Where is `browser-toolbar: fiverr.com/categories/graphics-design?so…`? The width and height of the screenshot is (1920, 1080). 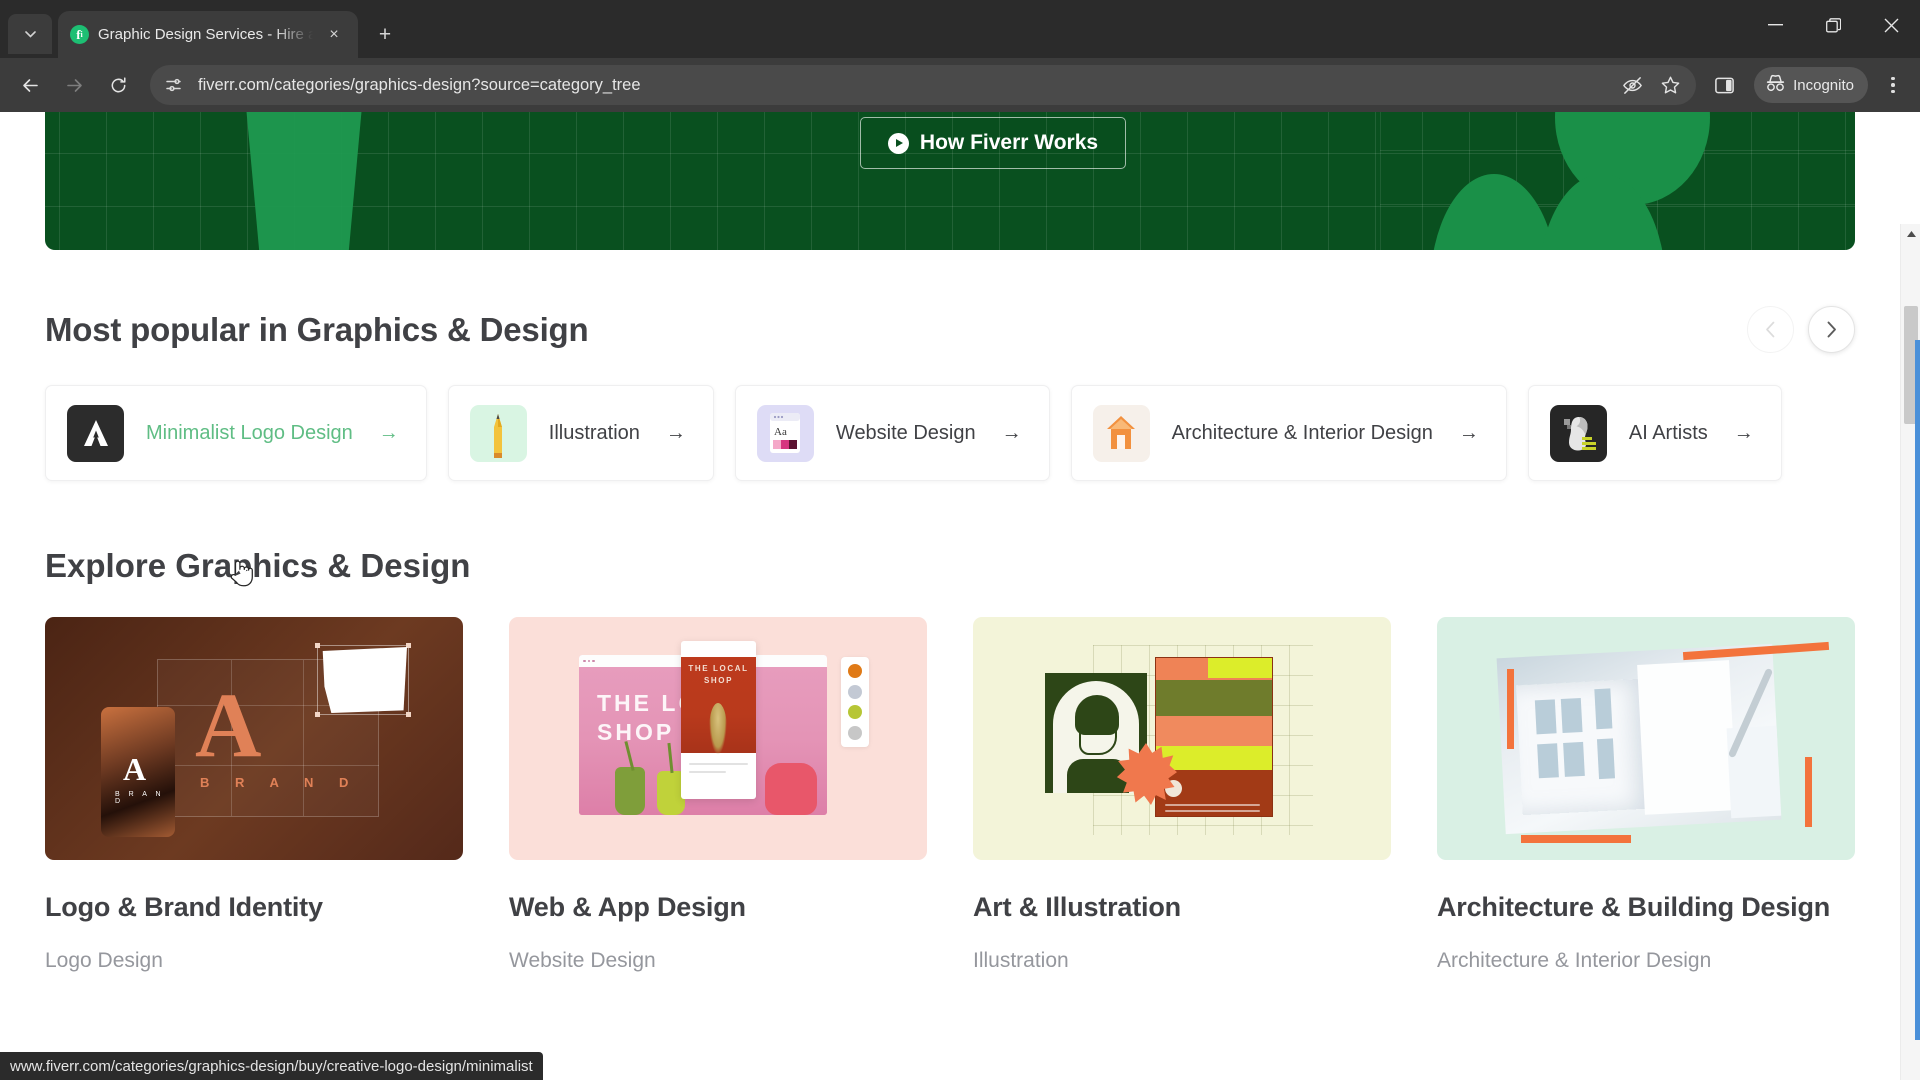
browser-toolbar: fiverr.com/categories/graphics-design?so… is located at coordinates (960, 85).